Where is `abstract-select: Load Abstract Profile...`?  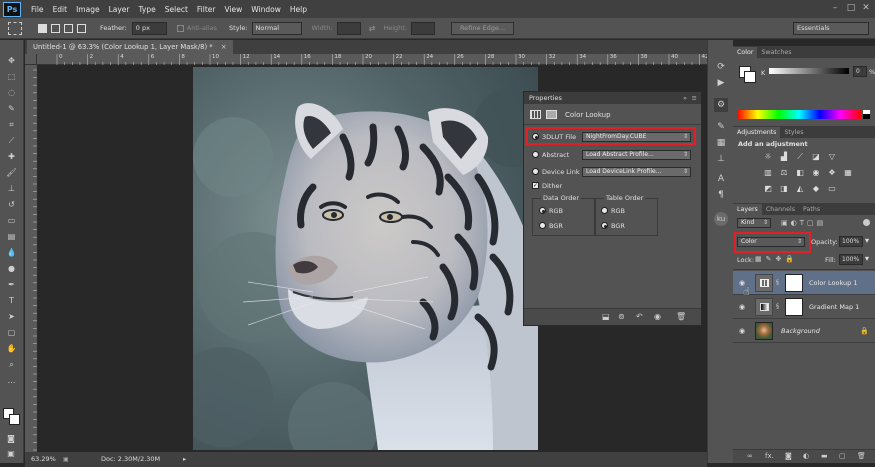
abstract-select: Load Abstract Profile... is located at coordinates (636, 155).